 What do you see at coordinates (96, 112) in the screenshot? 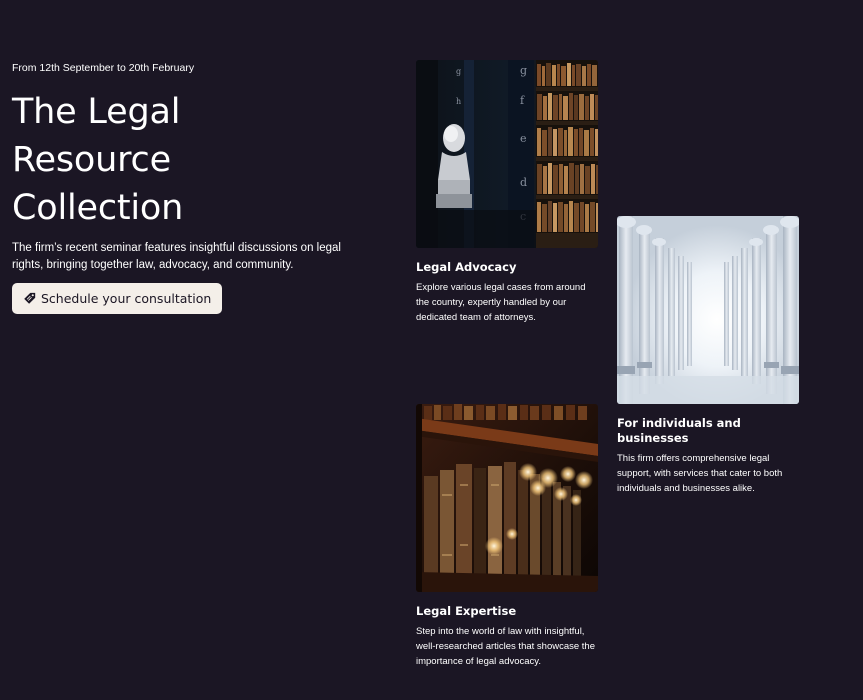
I see `title-line-1: The Legal` at bounding box center [96, 112].